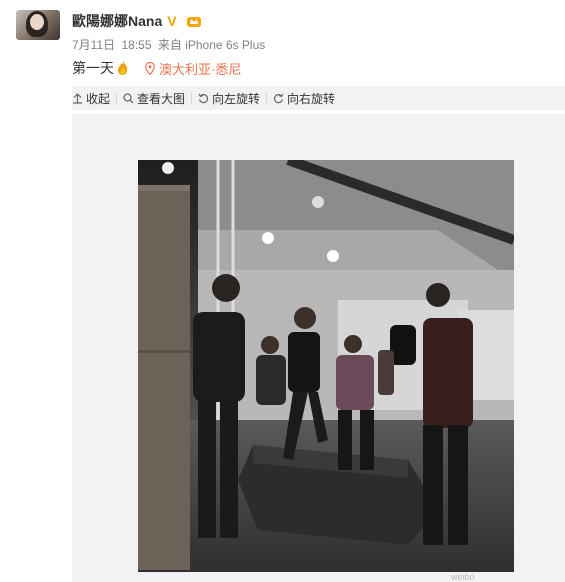  What do you see at coordinates (77, 98) in the screenshot?
I see `collapse-up-icon` at bounding box center [77, 98].